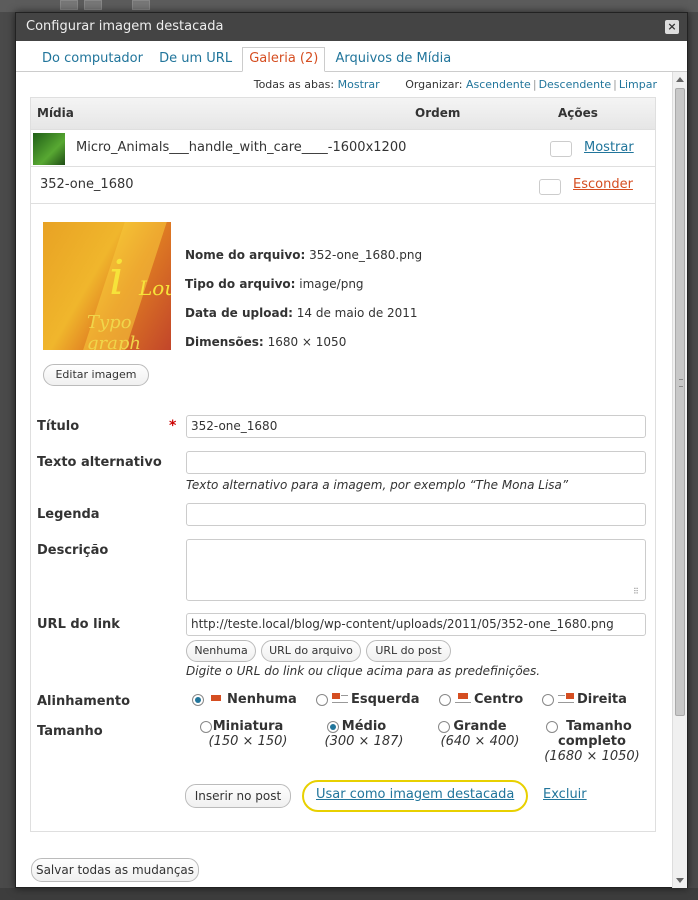 This screenshot has width=698, height=900. Describe the element at coordinates (224, 342) in the screenshot. I see `dimensions-label: Dimensões:` at that location.